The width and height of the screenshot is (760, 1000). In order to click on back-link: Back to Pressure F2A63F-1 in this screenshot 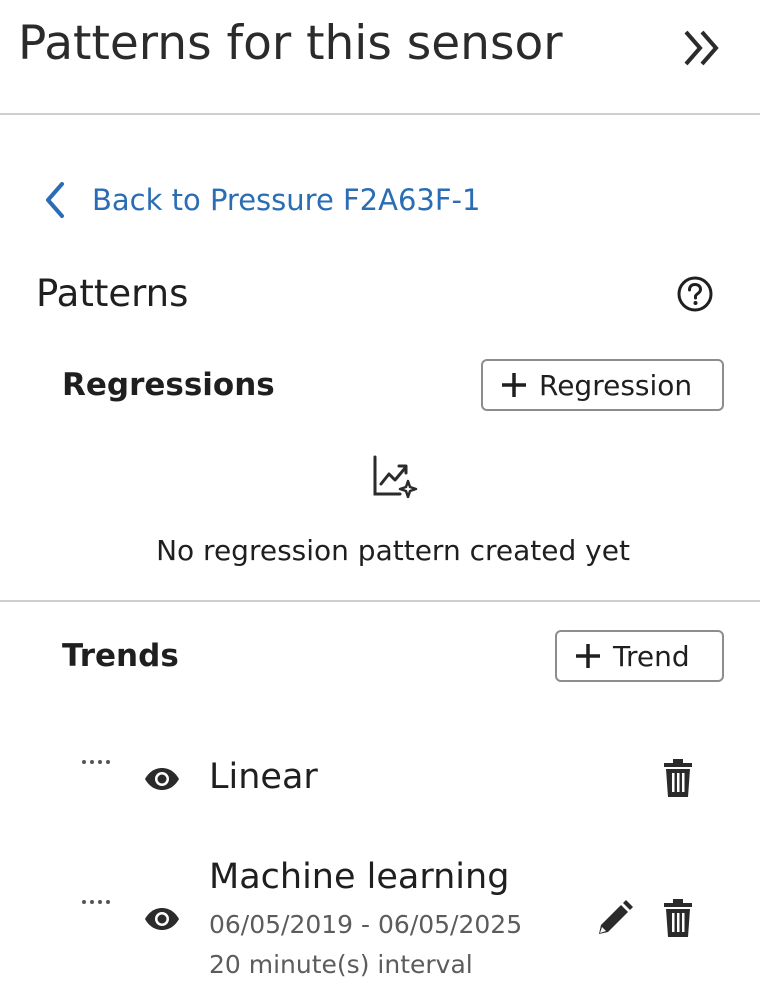, I will do `click(260, 200)`.